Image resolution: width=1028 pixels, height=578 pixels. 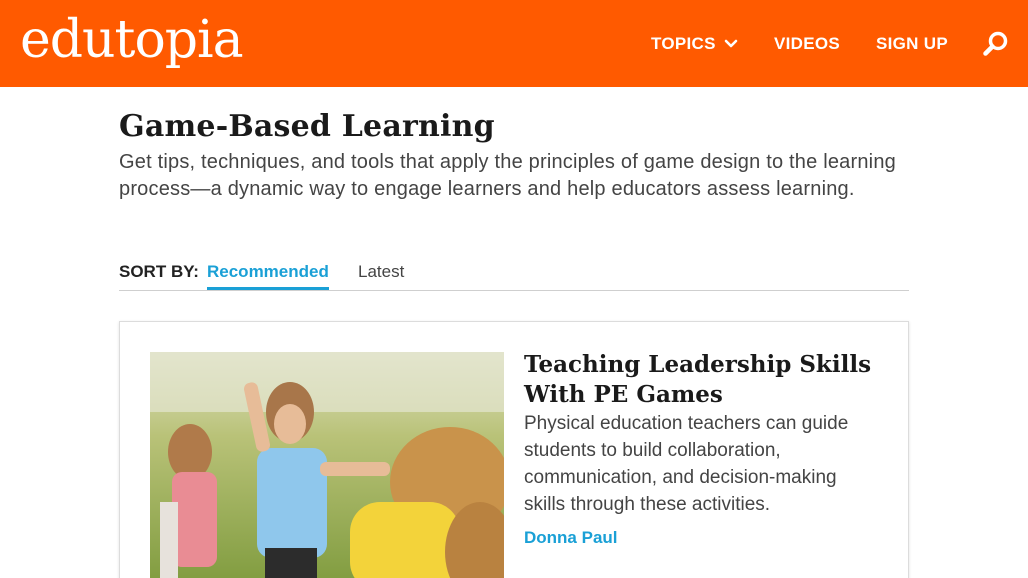 What do you see at coordinates (307, 126) in the screenshot?
I see `page-title: Game-Based Learning` at bounding box center [307, 126].